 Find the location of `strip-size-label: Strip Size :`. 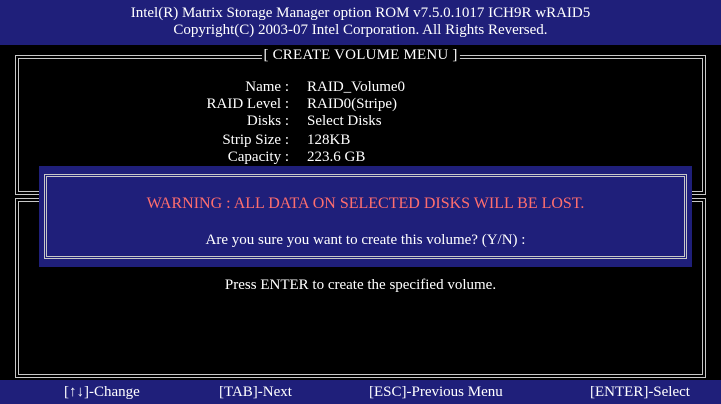

strip-size-label: Strip Size : is located at coordinates (255, 140).